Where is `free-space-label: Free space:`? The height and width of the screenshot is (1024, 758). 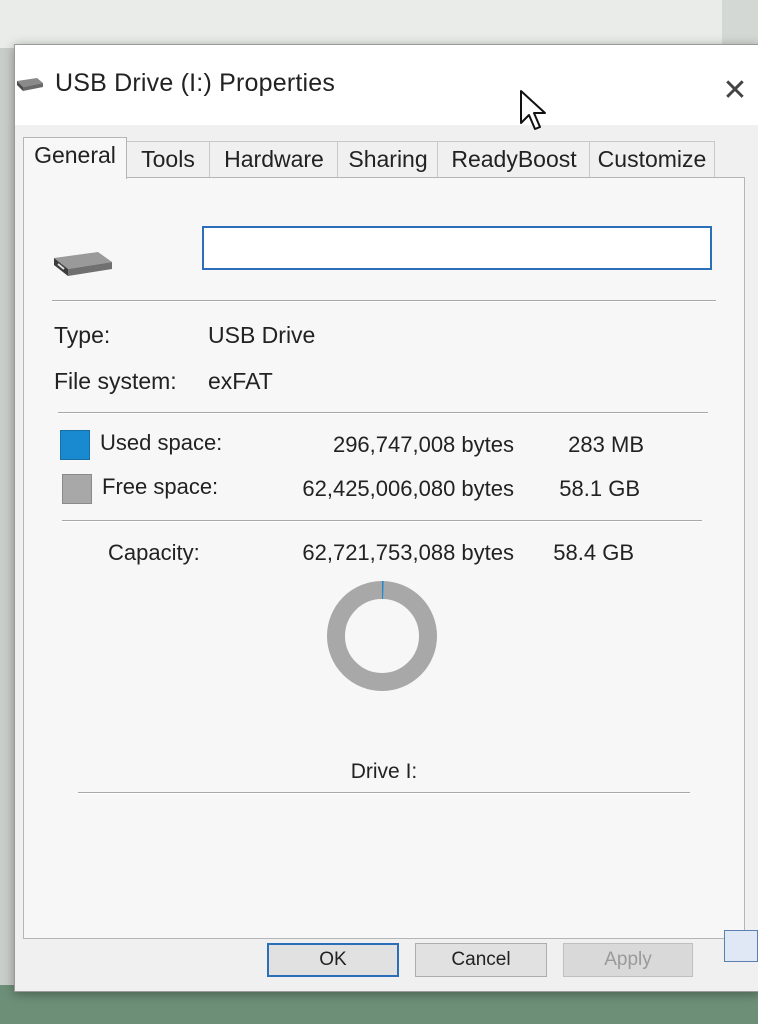 free-space-label: Free space: is located at coordinates (160, 486).